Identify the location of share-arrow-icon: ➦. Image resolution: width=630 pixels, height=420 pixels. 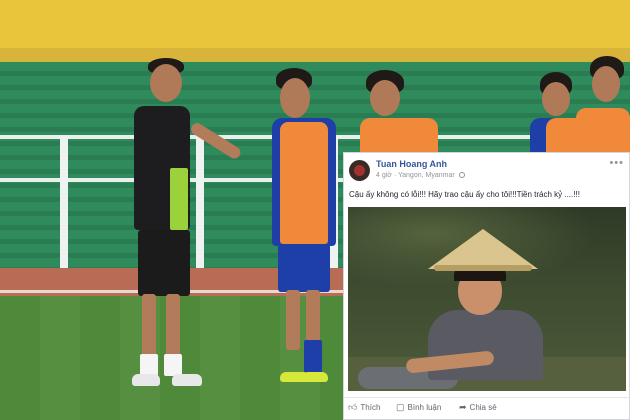
(463, 407).